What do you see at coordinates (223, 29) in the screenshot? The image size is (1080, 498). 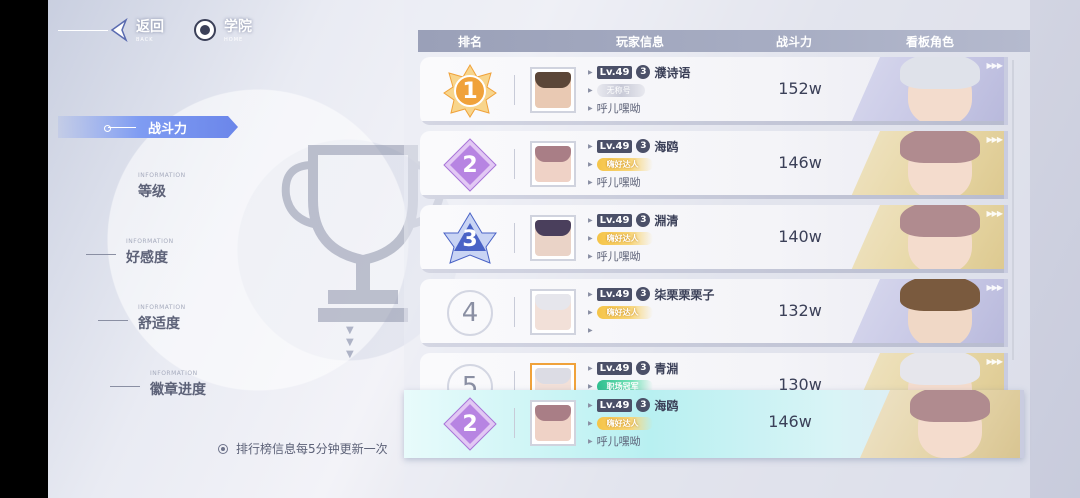 I see `home-button: 学院 HOME` at bounding box center [223, 29].